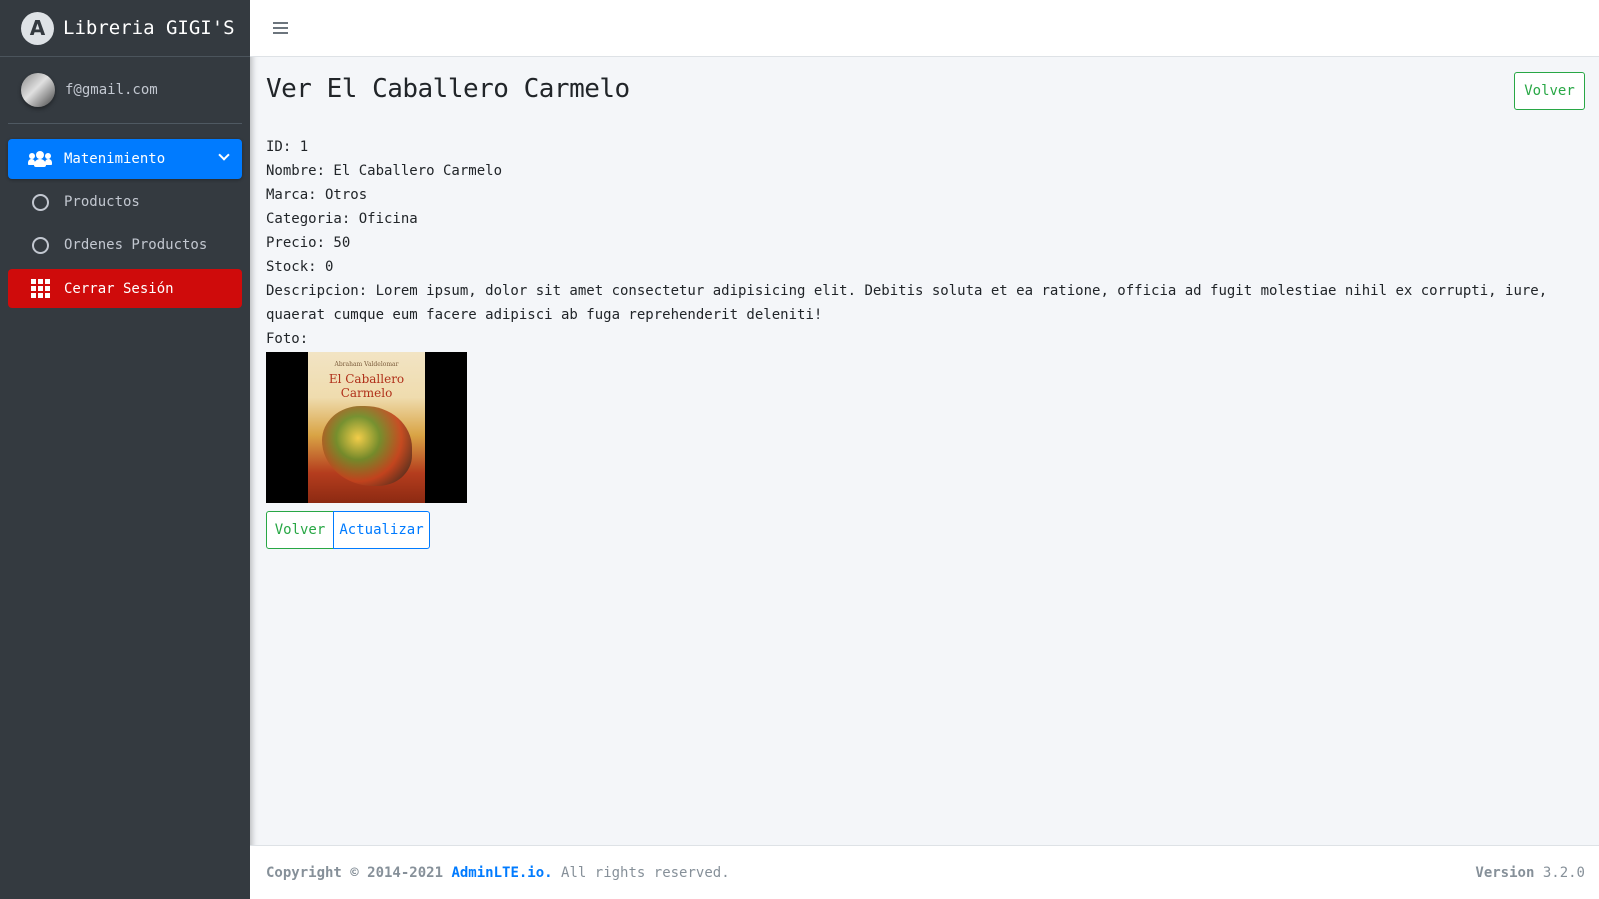 This screenshot has width=1599, height=899. I want to click on volver-button: Volver, so click(300, 530).